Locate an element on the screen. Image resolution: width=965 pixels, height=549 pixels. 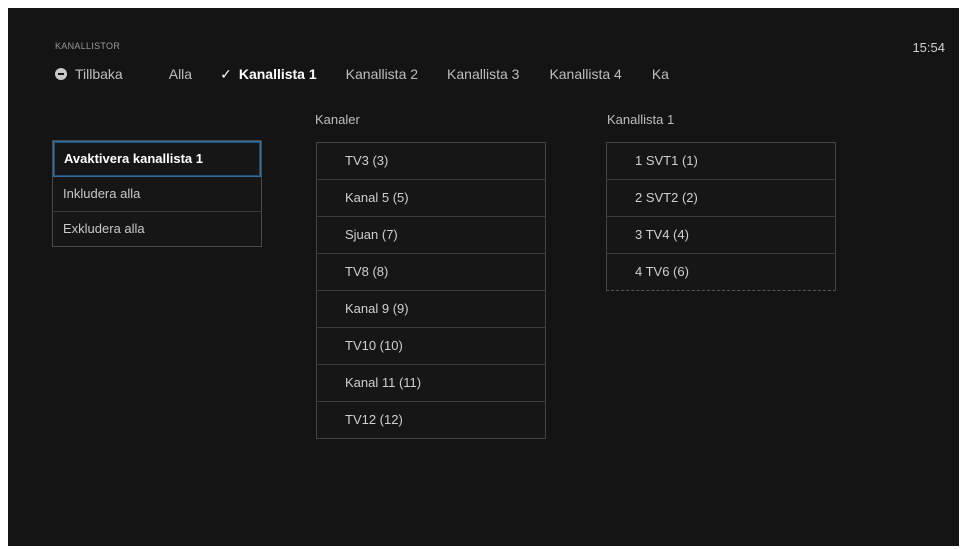
tab-kanallista-5-partial: Ka is located at coordinates (665, 74).